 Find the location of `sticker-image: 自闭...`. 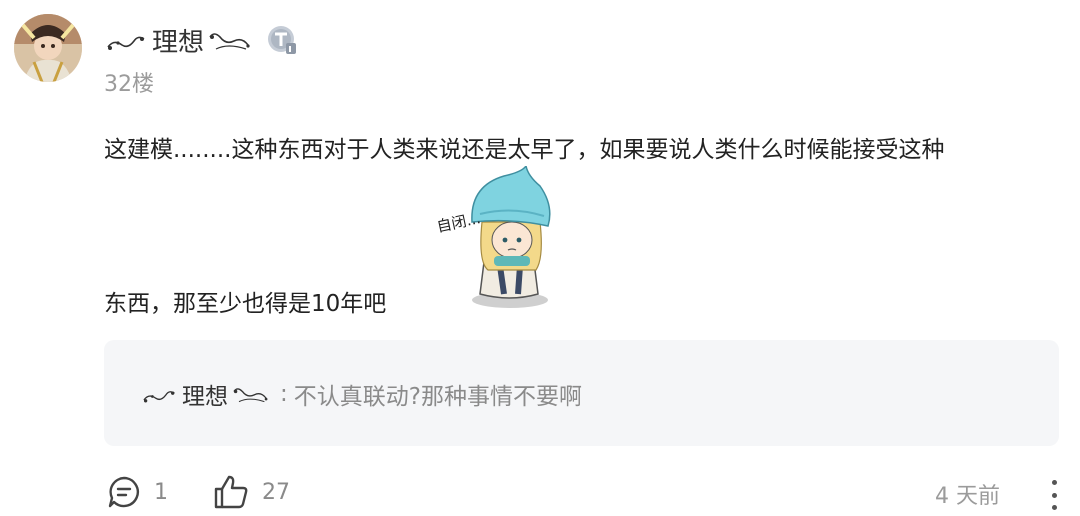

sticker-image: 自闭... is located at coordinates (492, 238).